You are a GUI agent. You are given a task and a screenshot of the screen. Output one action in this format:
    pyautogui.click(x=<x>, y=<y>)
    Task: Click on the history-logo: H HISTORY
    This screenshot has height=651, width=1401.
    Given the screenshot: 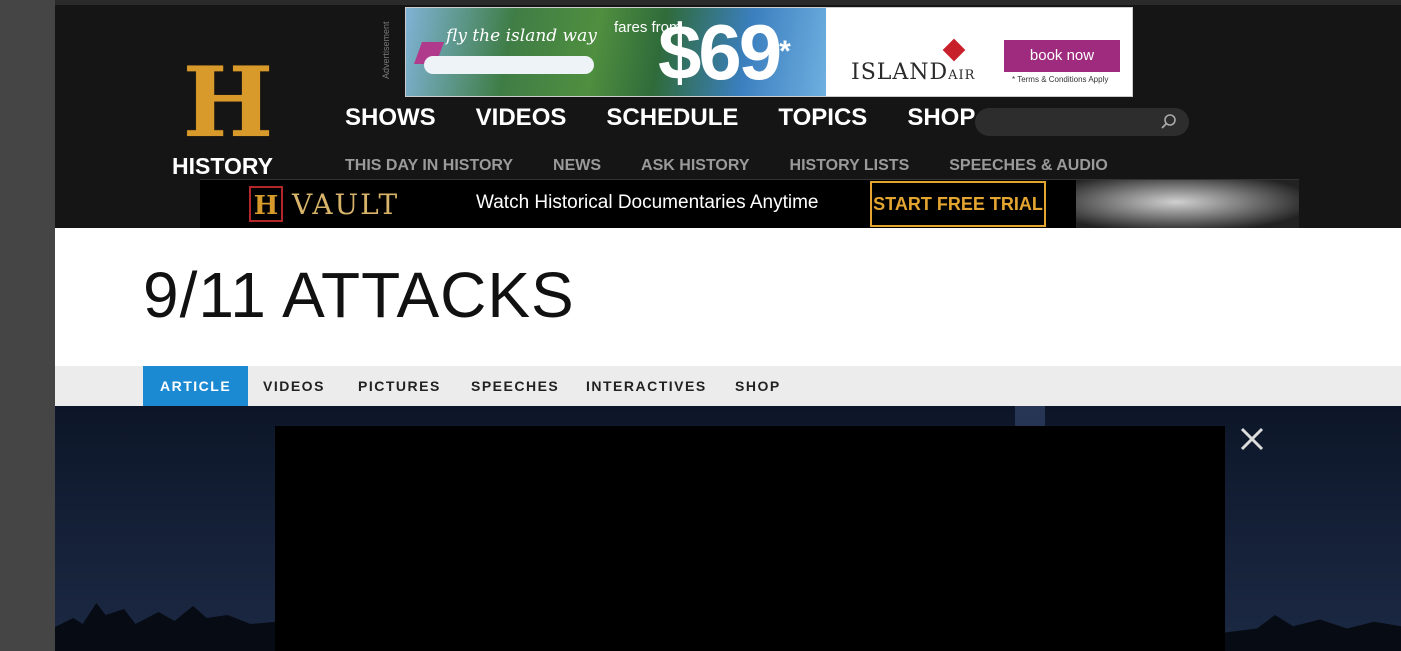 What is the action you would take?
    pyautogui.click(x=230, y=117)
    